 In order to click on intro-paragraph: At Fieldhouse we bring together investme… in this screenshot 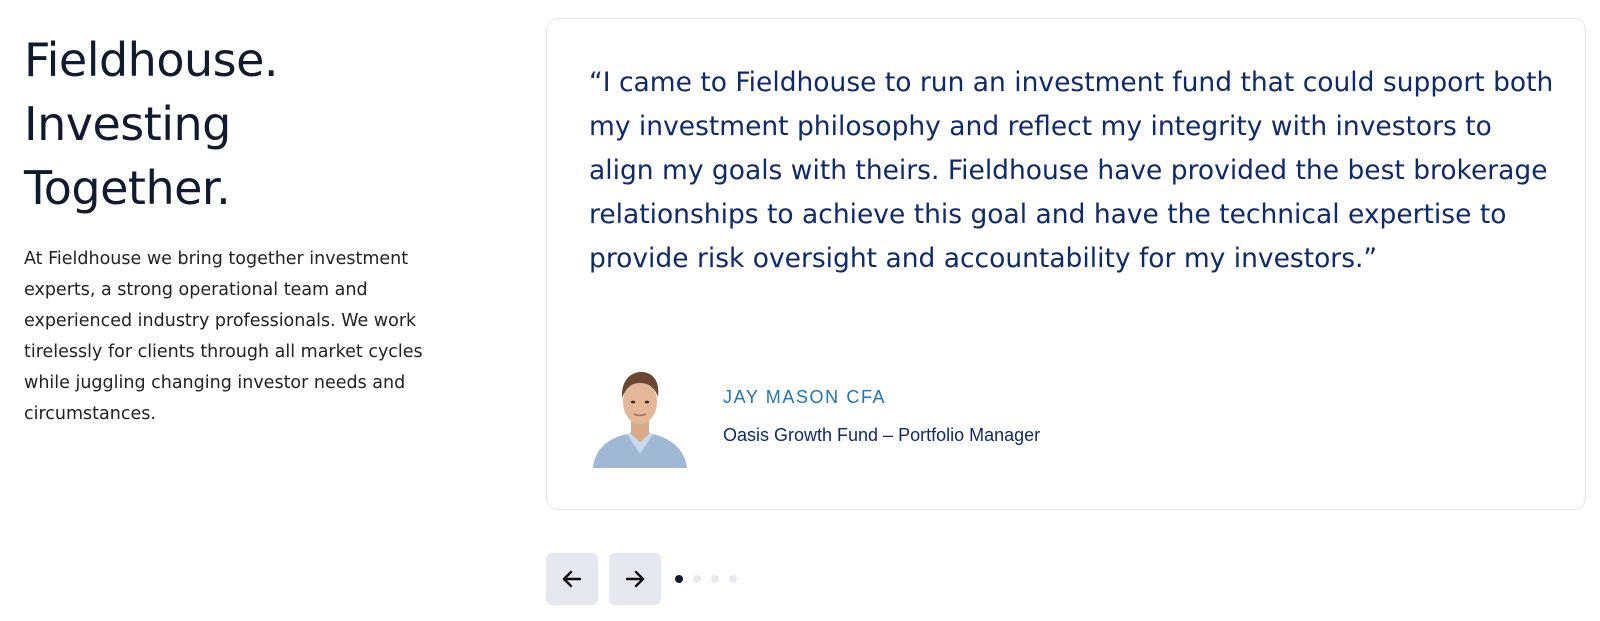, I will do `click(223, 336)`.